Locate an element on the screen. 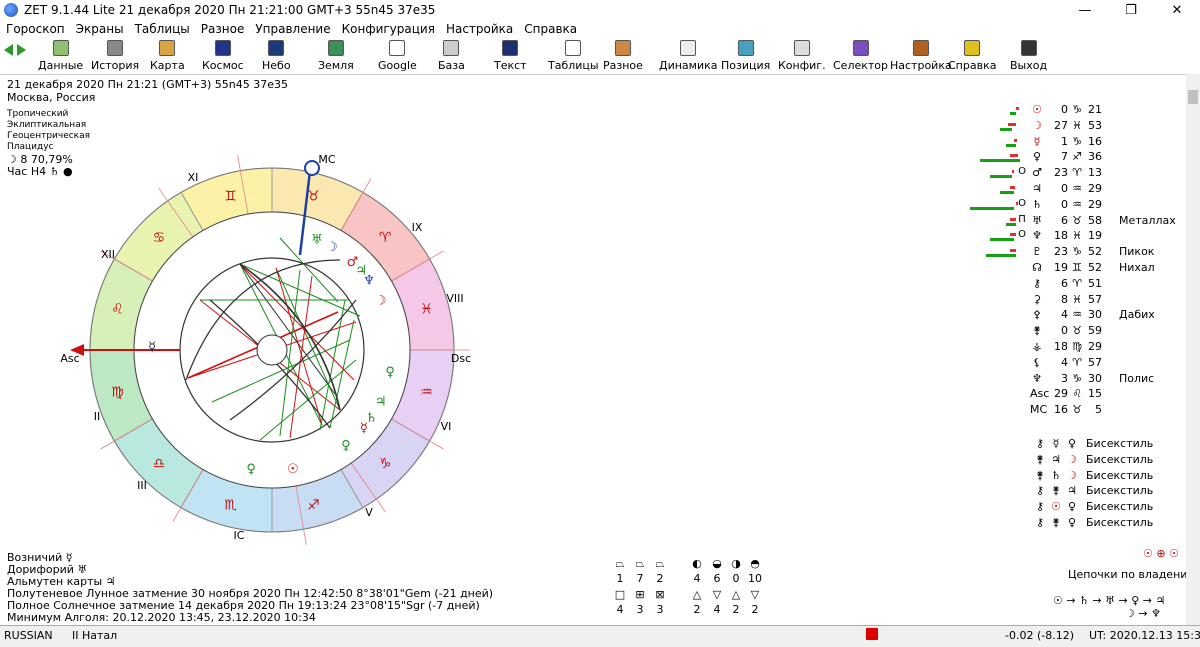 Image resolution: width=1200 pixels, height=647 pixels. scrollbar-thumb is located at coordinates (1193, 97).